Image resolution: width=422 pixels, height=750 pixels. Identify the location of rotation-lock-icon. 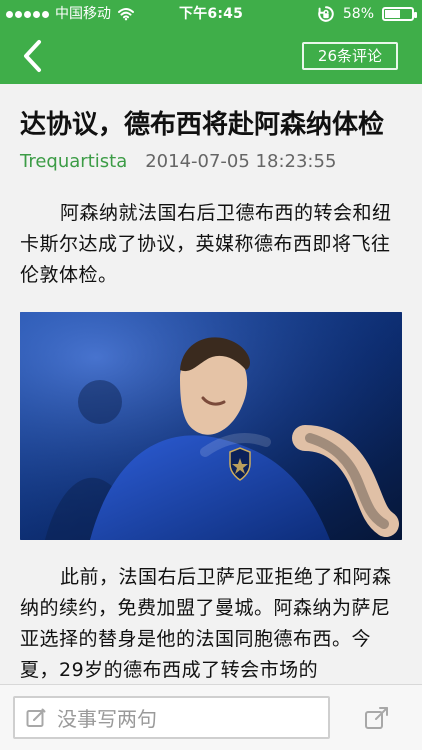
(326, 14).